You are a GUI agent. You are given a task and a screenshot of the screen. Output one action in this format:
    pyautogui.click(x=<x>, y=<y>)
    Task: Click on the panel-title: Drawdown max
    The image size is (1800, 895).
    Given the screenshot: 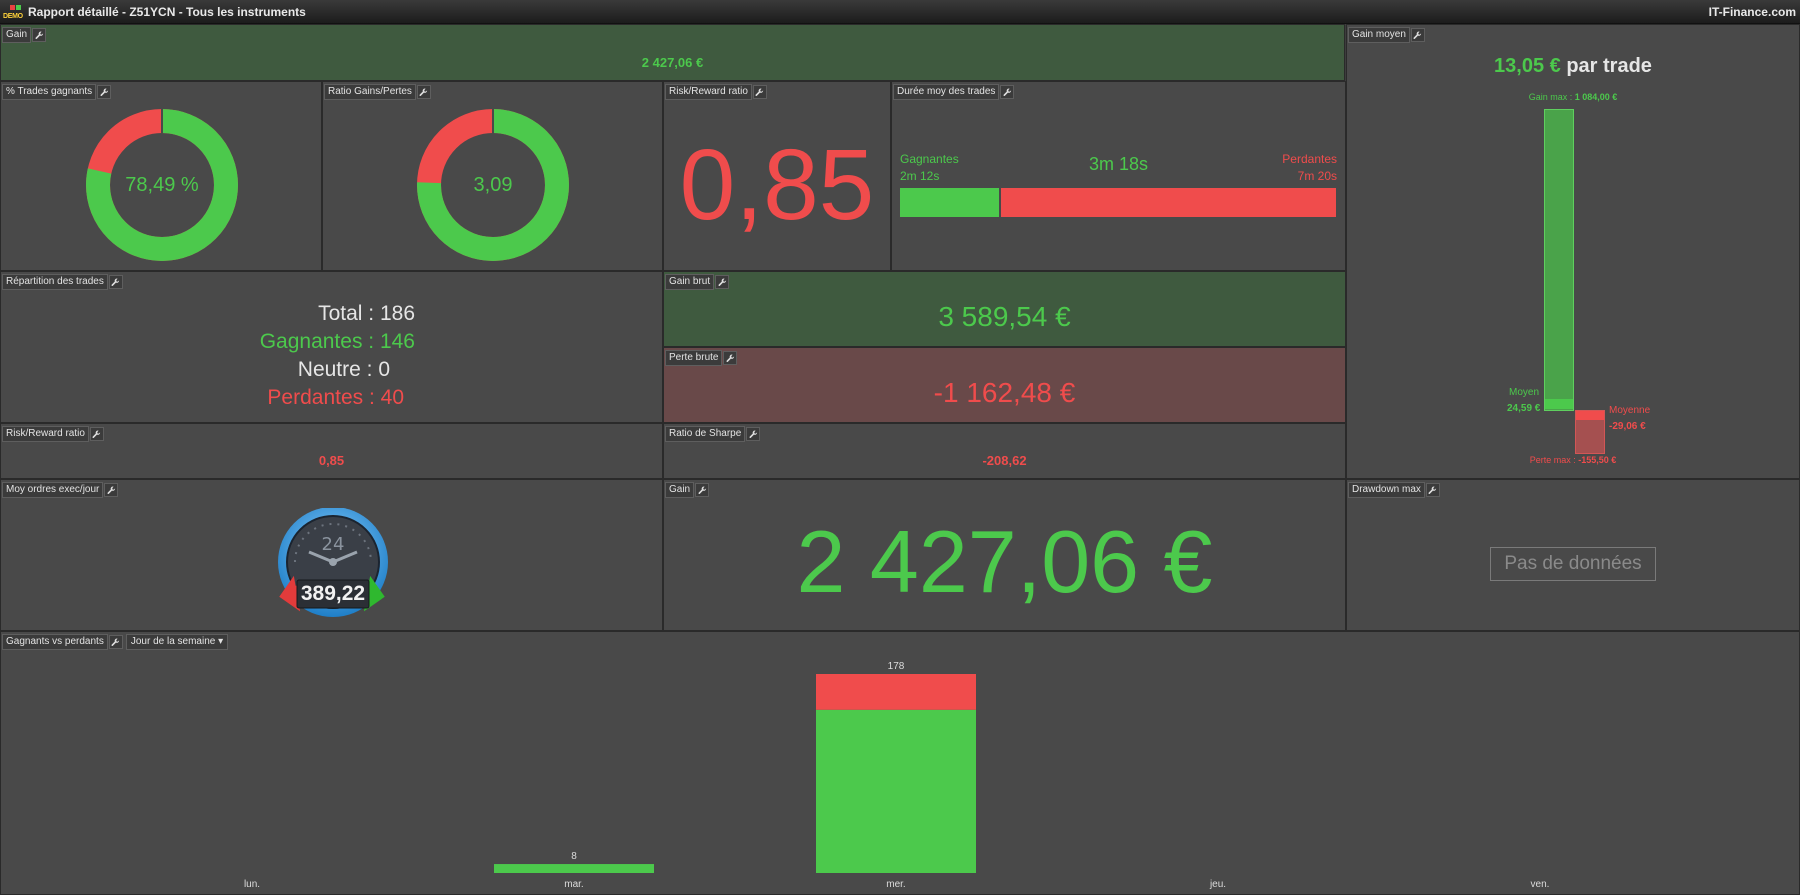 What is the action you would take?
    pyautogui.click(x=1386, y=490)
    